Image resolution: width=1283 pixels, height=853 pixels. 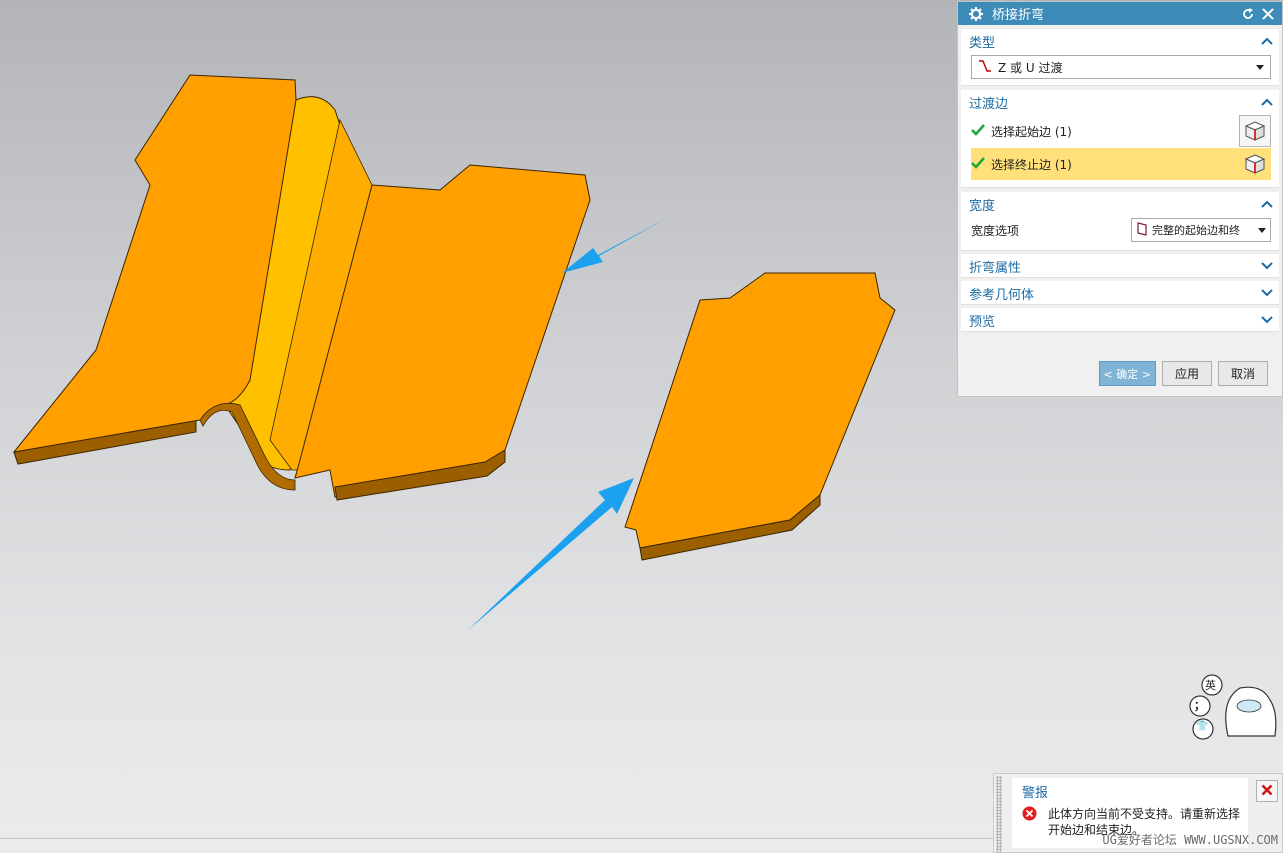 I want to click on annotation-arrow-lower, so click(x=551, y=554).